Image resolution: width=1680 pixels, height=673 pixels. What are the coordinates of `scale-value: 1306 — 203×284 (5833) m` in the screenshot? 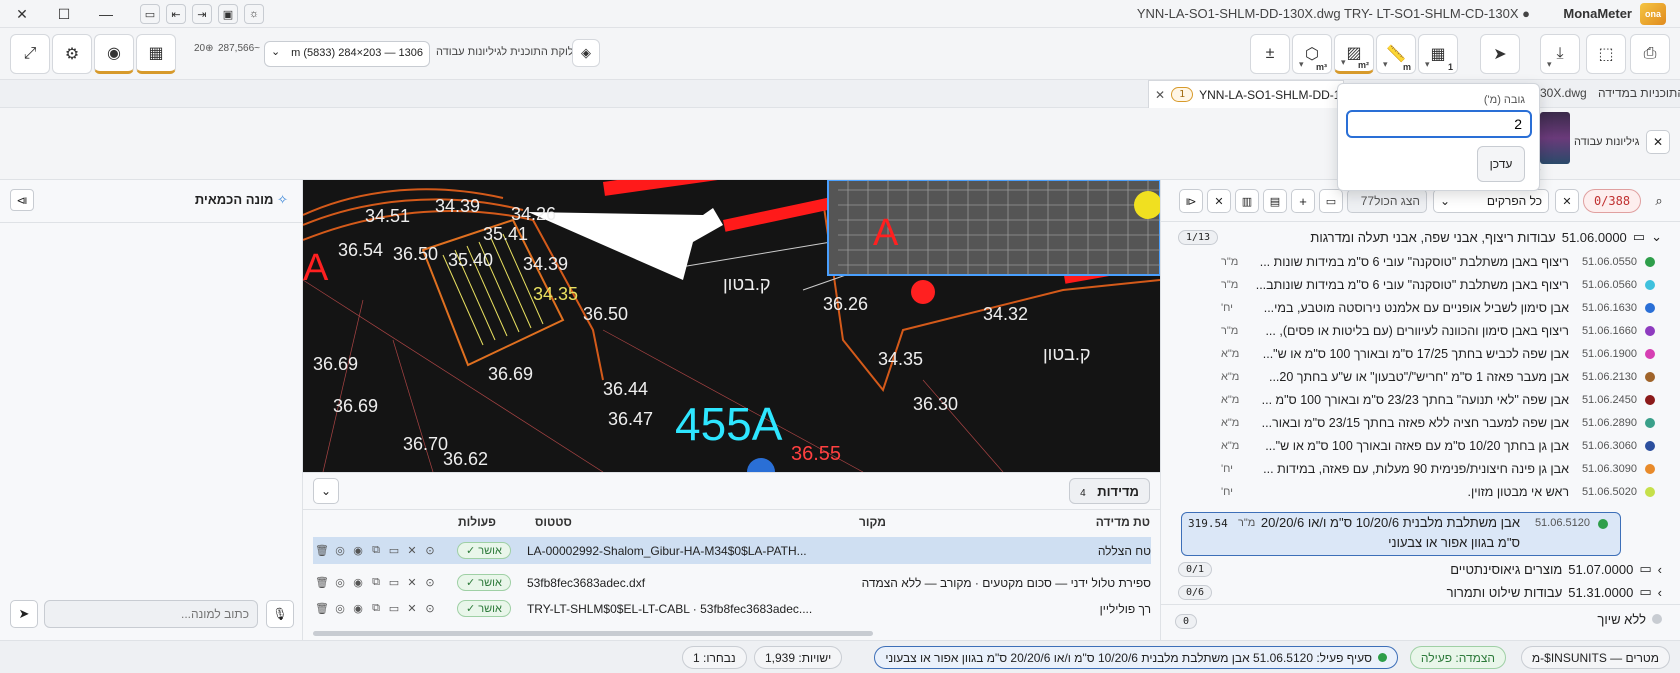 It's located at (357, 53).